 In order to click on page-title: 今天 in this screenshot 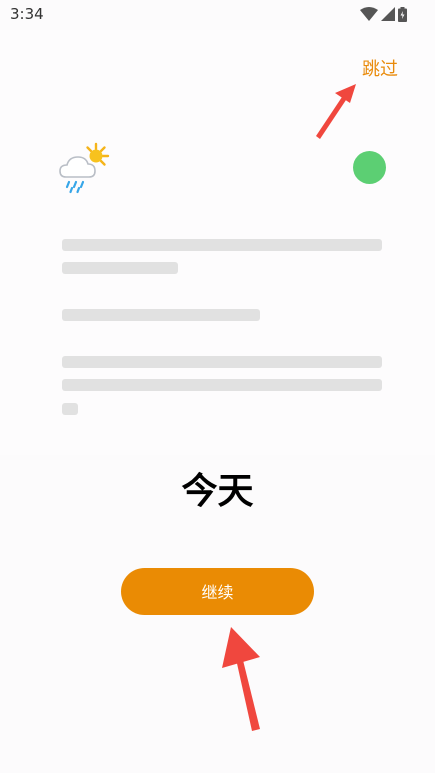, I will do `click(217, 491)`.